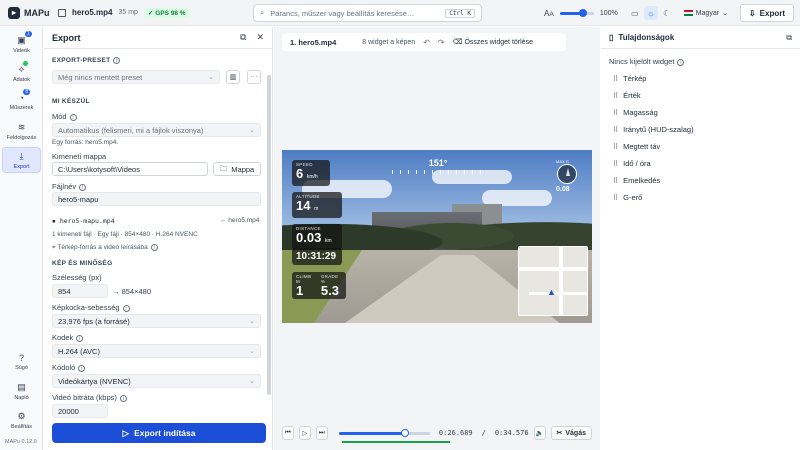  I want to click on video-icon: ▣ 1, so click(24, 38).